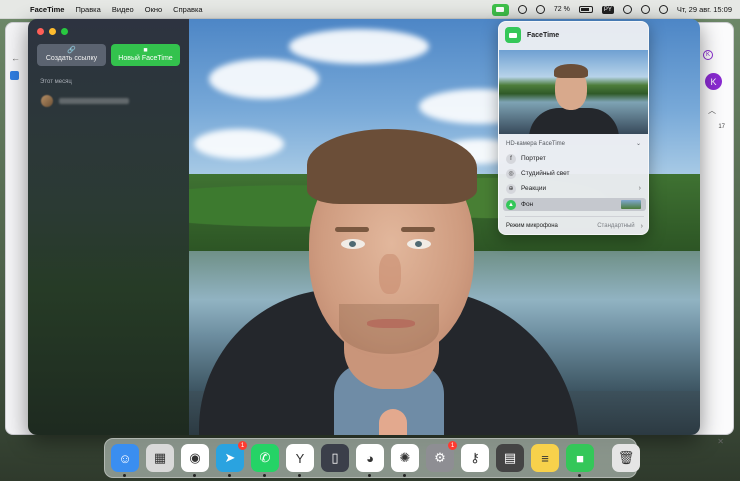  I want to click on camera-name: HD-камера FaceTime, so click(536, 144).